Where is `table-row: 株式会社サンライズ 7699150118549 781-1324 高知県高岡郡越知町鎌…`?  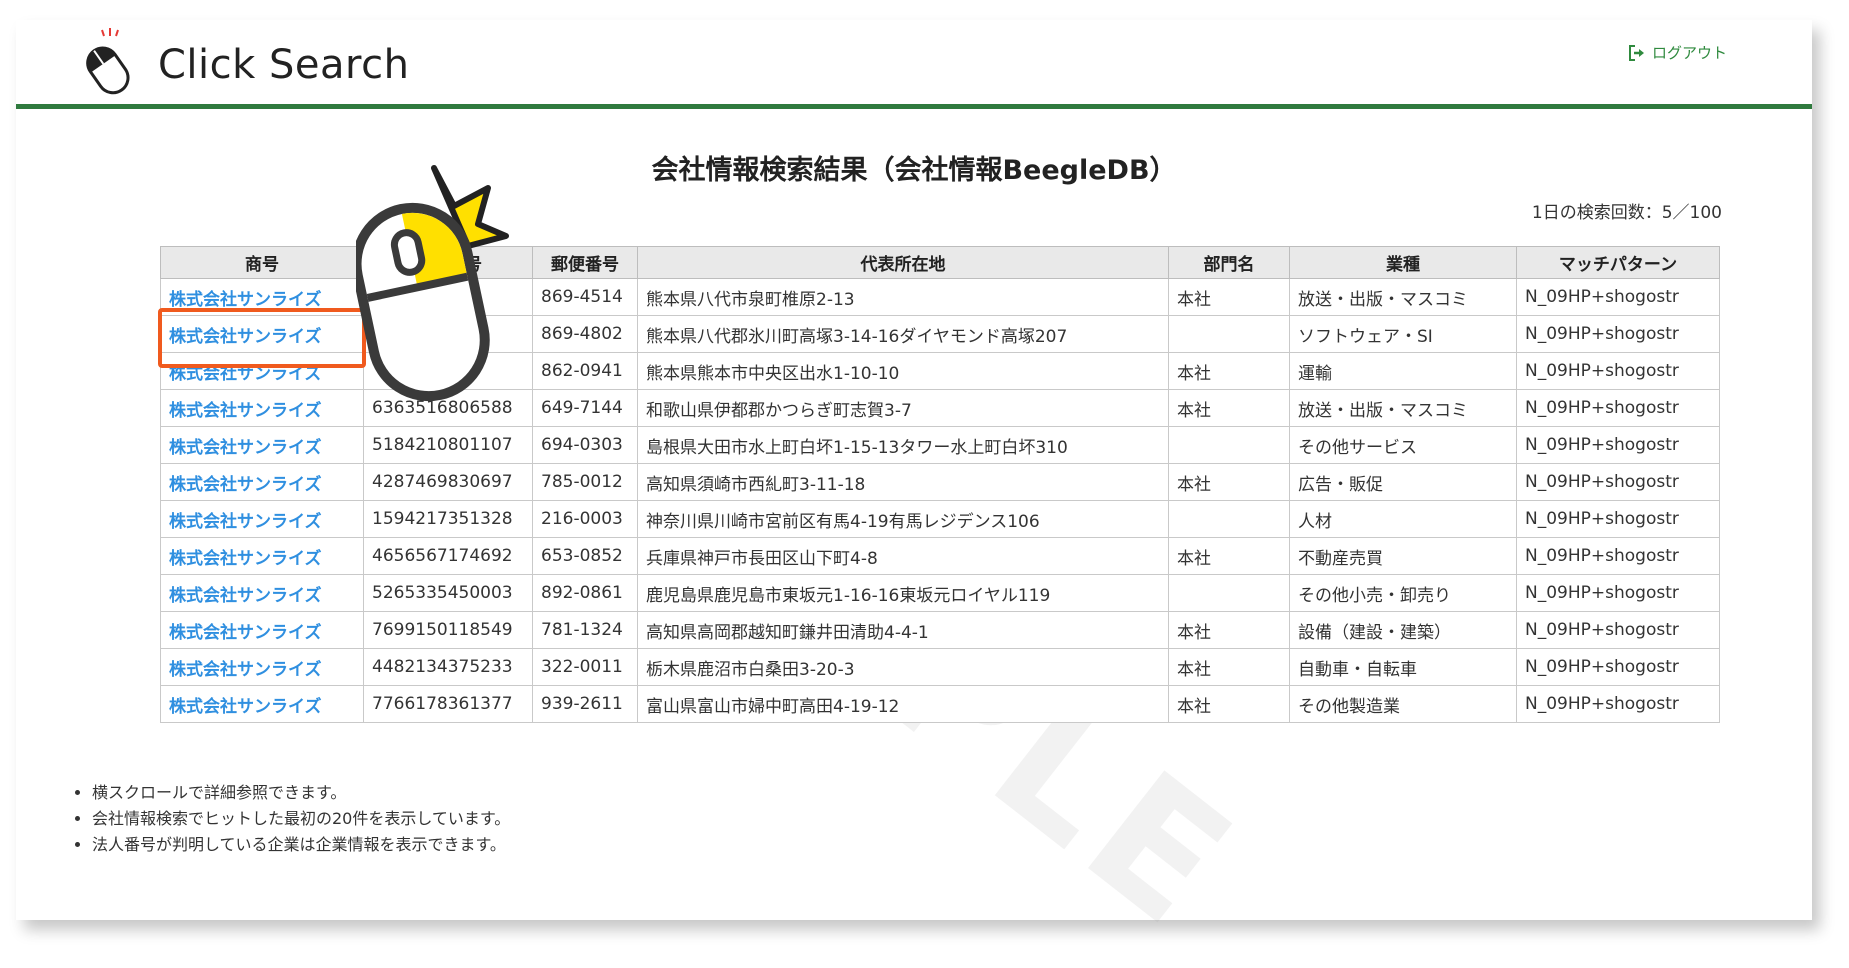
table-row: 株式会社サンライズ 7699150118549 781-1324 高知県高岡郡越知町鎌… is located at coordinates (940, 630).